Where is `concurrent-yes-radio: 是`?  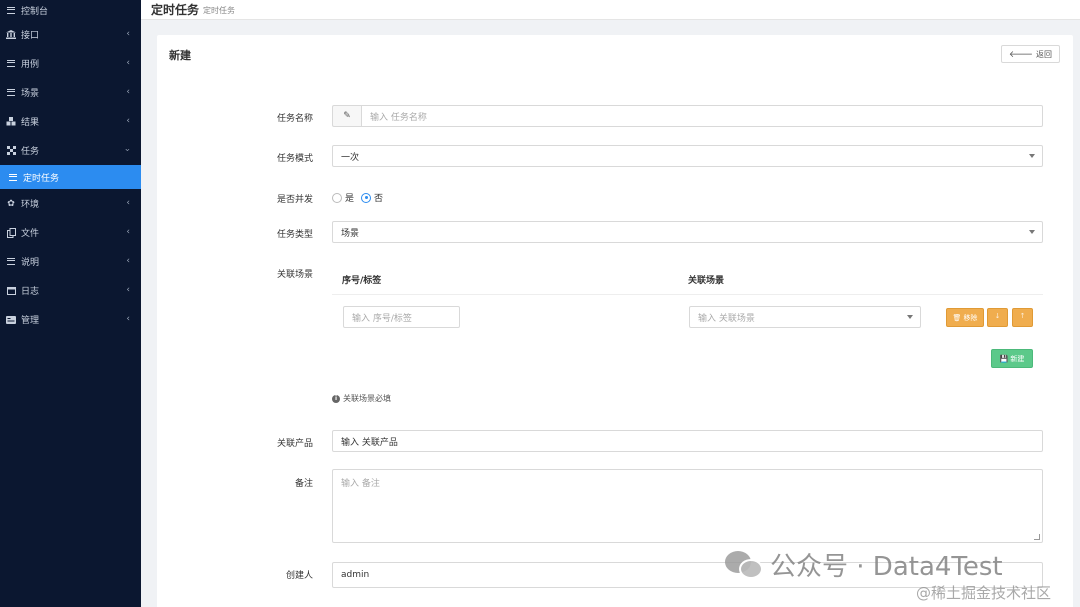
concurrent-yes-radio: 是 is located at coordinates (343, 197).